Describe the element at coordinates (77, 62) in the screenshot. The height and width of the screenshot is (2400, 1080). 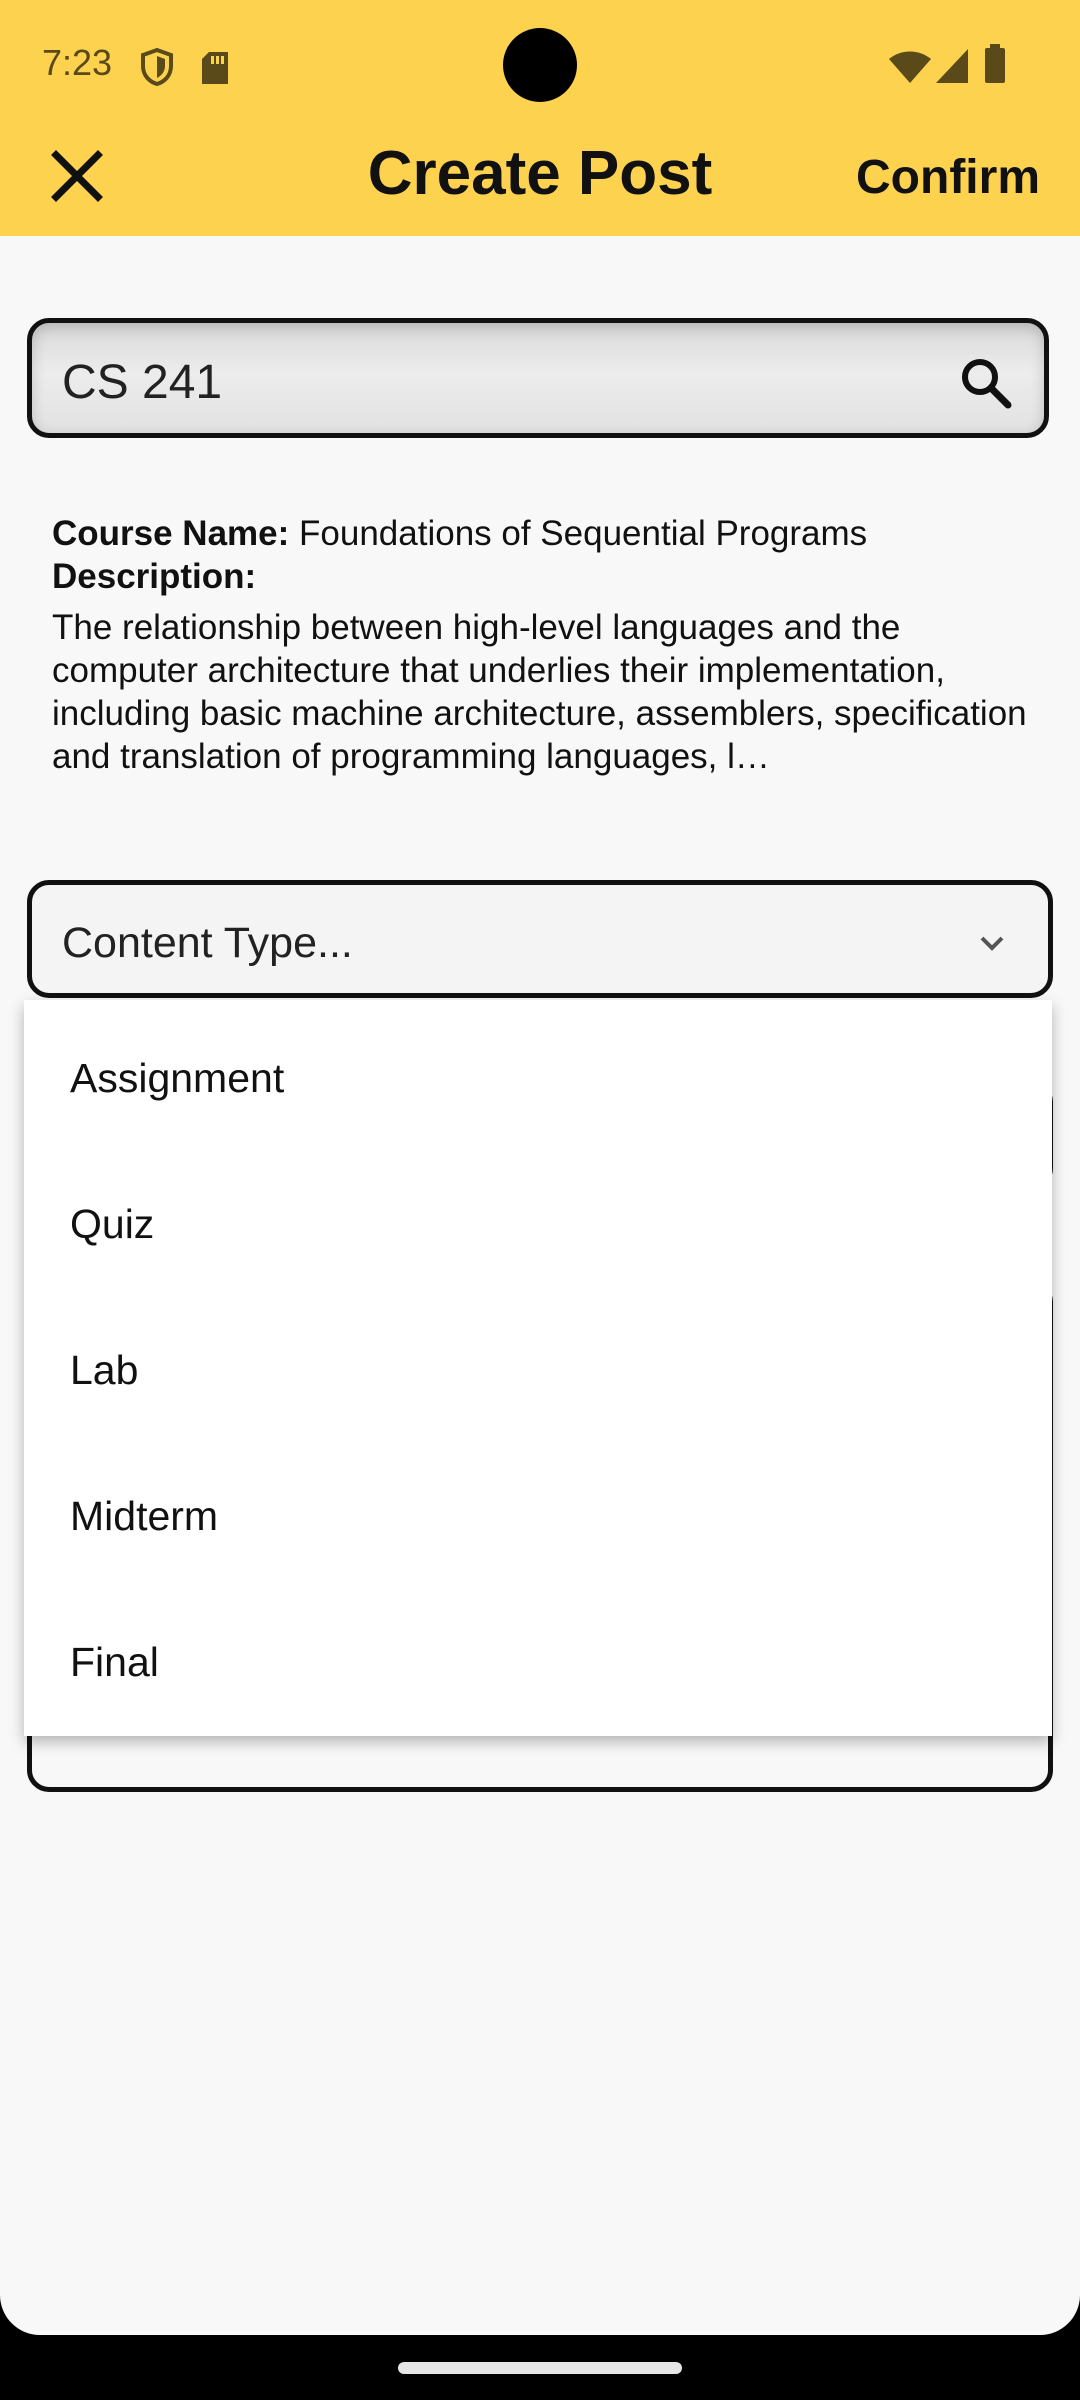
I see `status-time: 7:23` at that location.